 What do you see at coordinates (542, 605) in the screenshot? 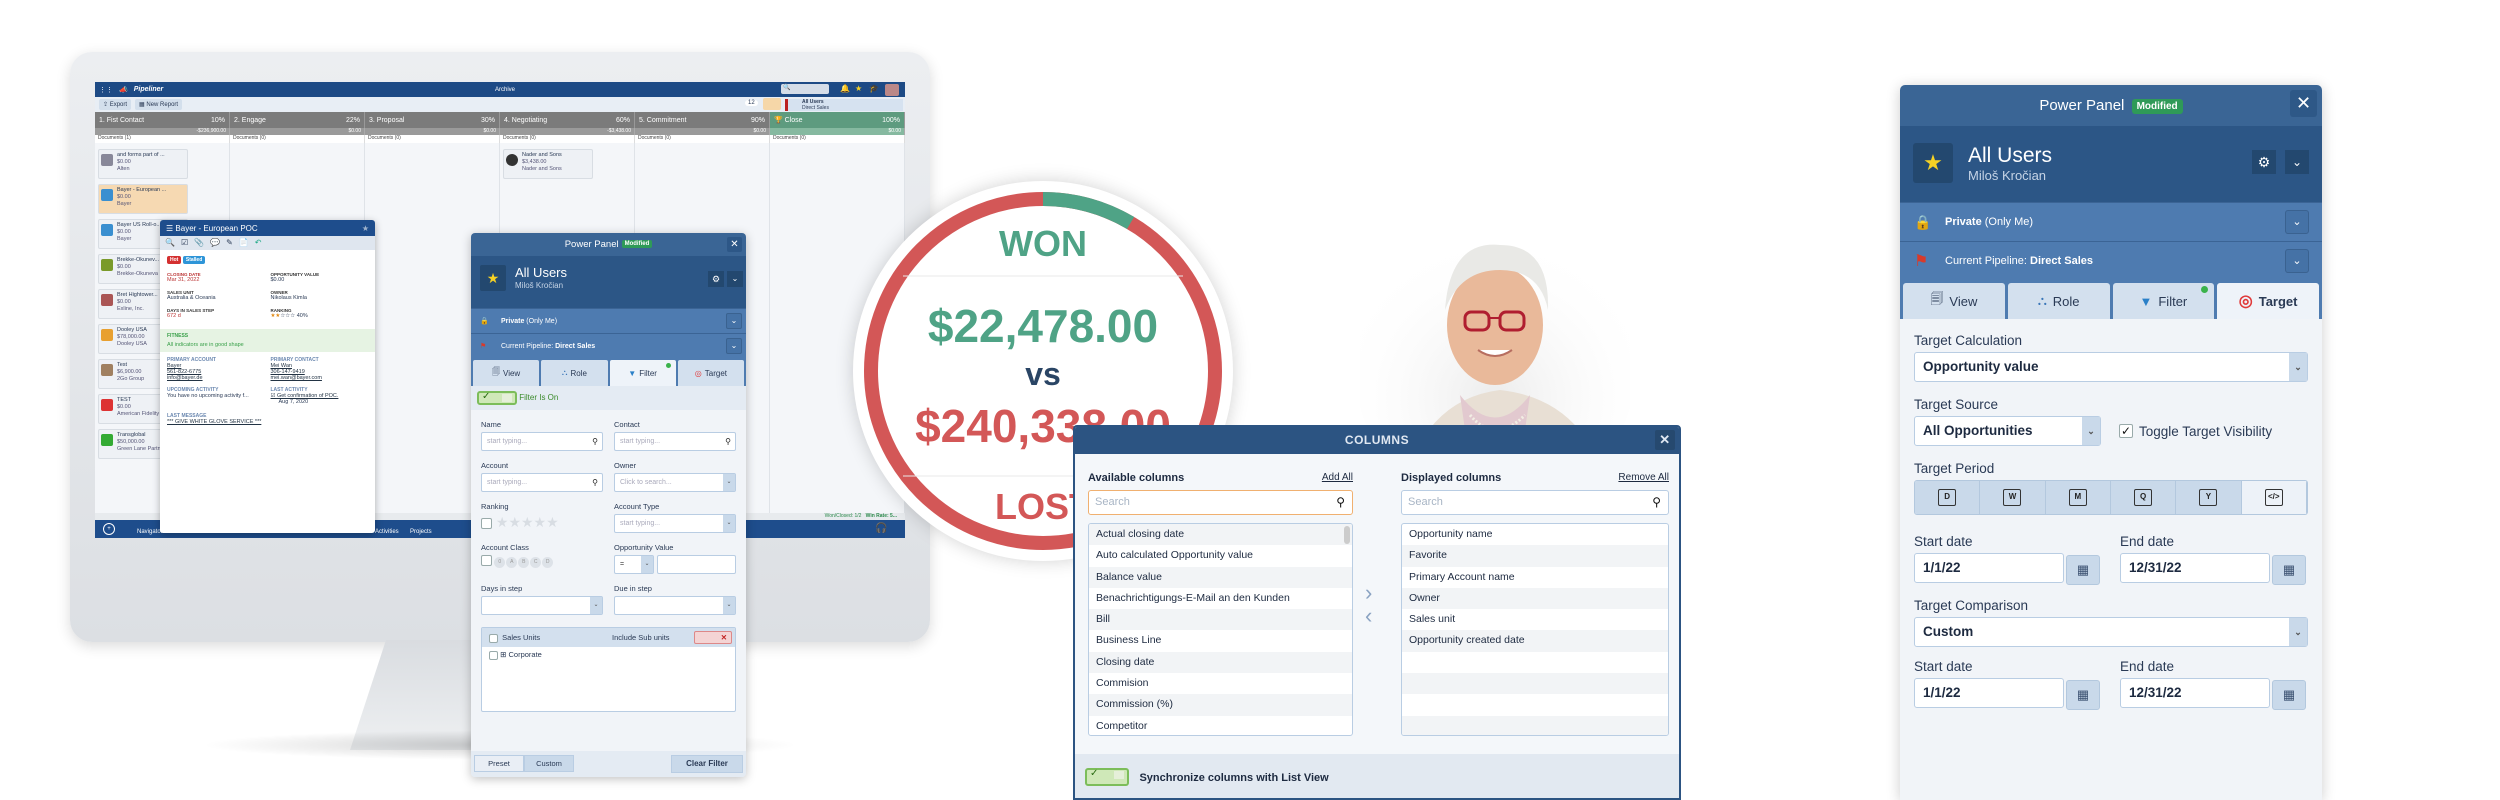
I see `days-in-step-select: ⌄` at bounding box center [542, 605].